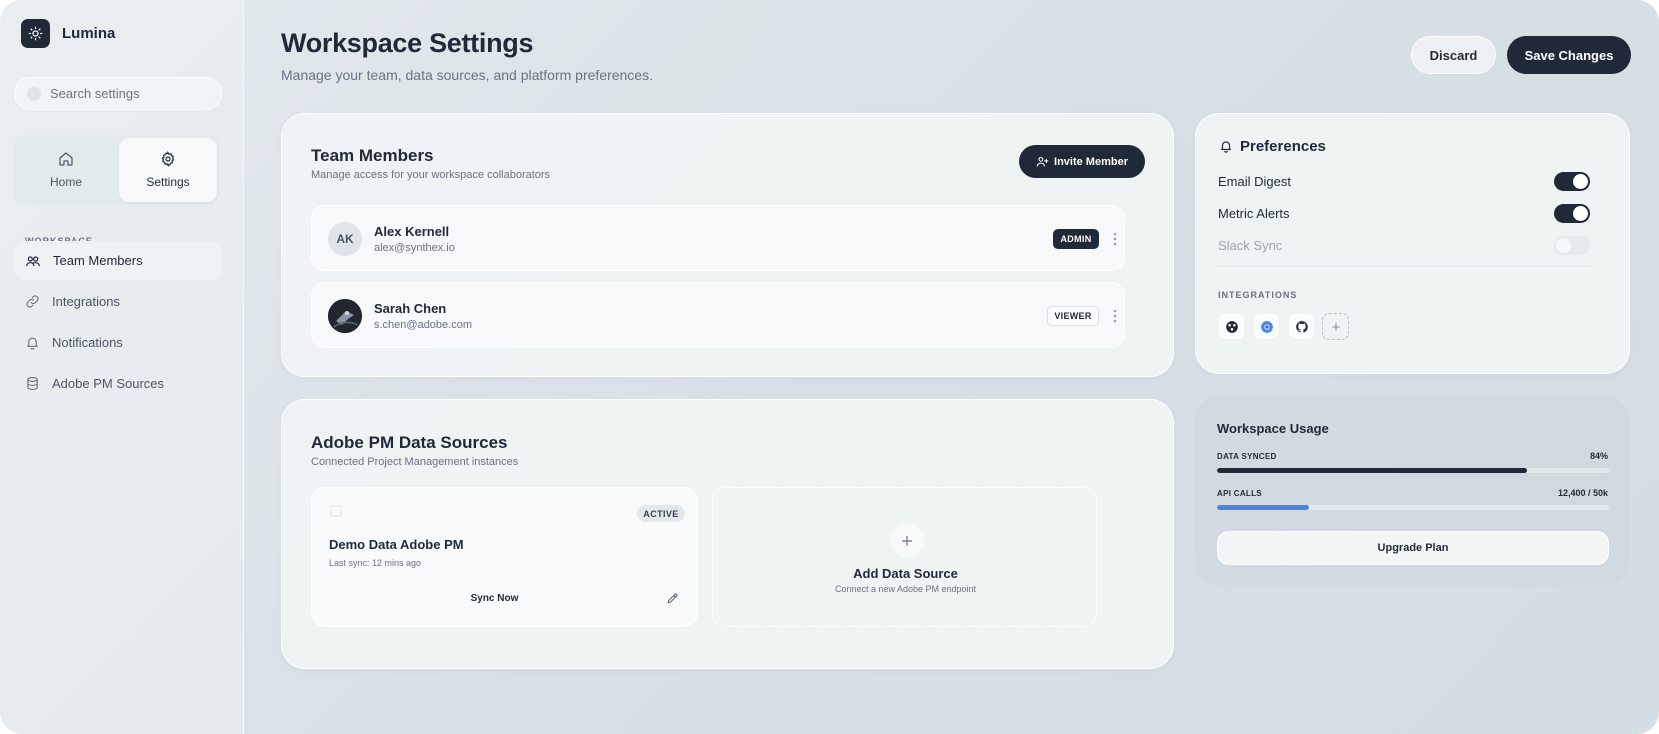 The width and height of the screenshot is (1659, 734). Describe the element at coordinates (34, 93) in the screenshot. I see `search-icon` at that location.